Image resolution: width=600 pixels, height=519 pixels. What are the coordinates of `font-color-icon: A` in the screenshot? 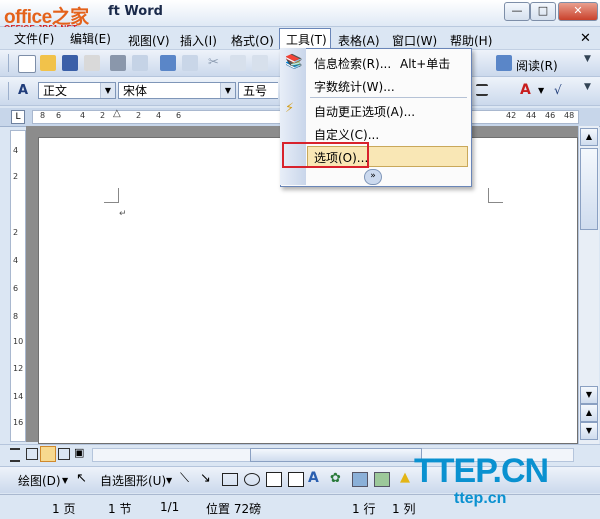 It's located at (528, 90).